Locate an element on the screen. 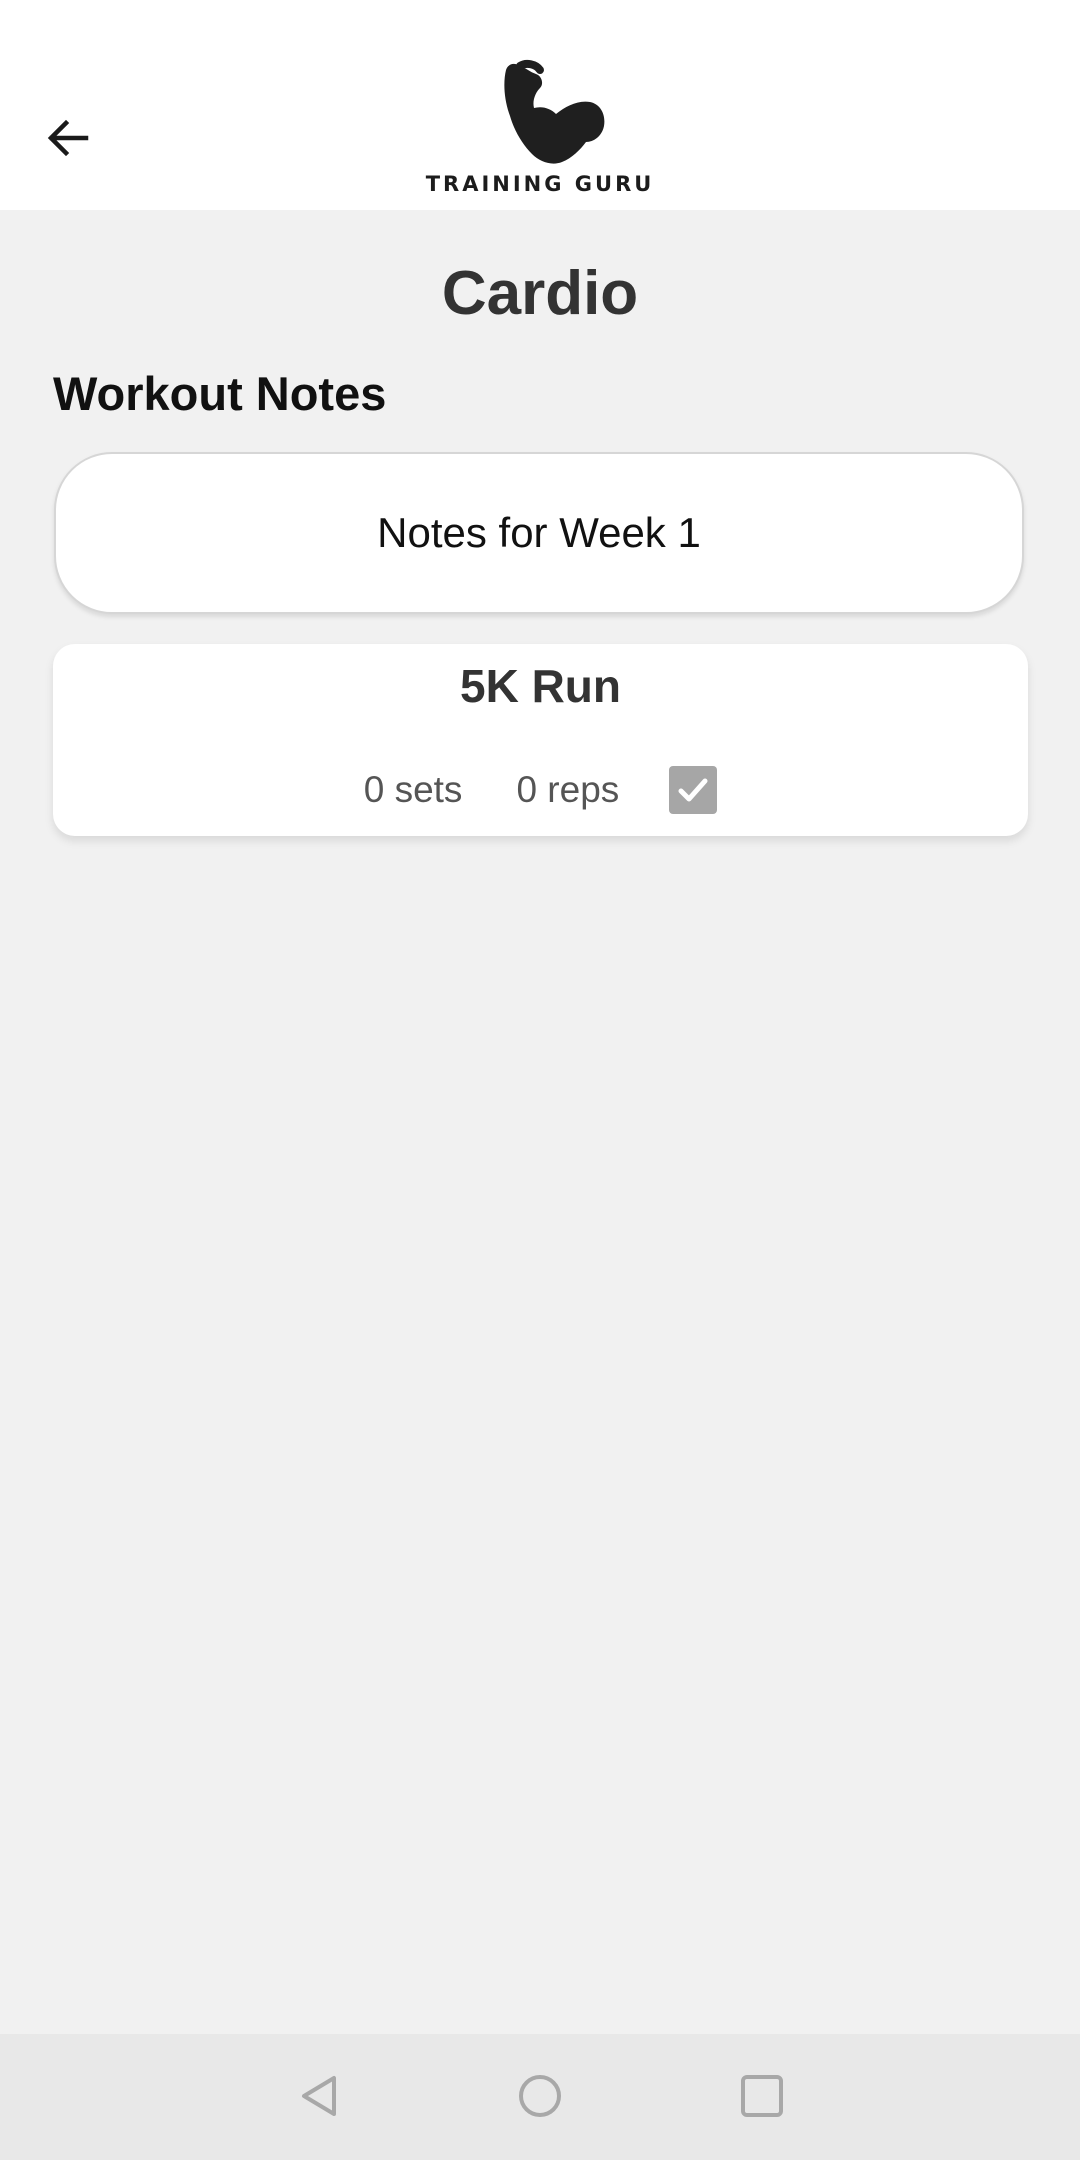 This screenshot has height=2160, width=1080. system-recents-button is located at coordinates (762, 2096).